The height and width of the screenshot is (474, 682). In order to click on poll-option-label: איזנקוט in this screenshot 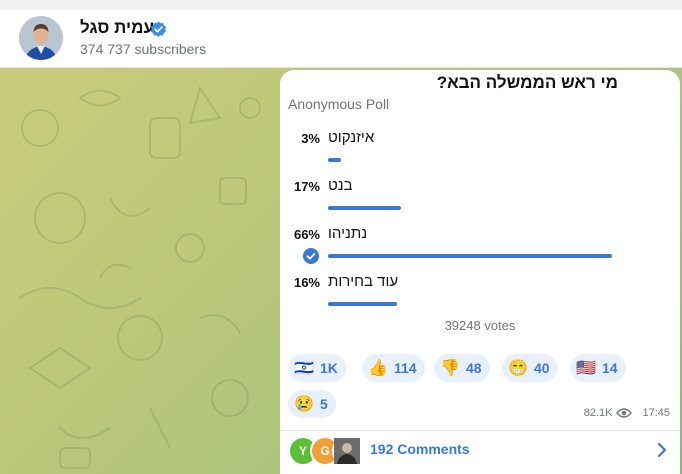, I will do `click(351, 137)`.